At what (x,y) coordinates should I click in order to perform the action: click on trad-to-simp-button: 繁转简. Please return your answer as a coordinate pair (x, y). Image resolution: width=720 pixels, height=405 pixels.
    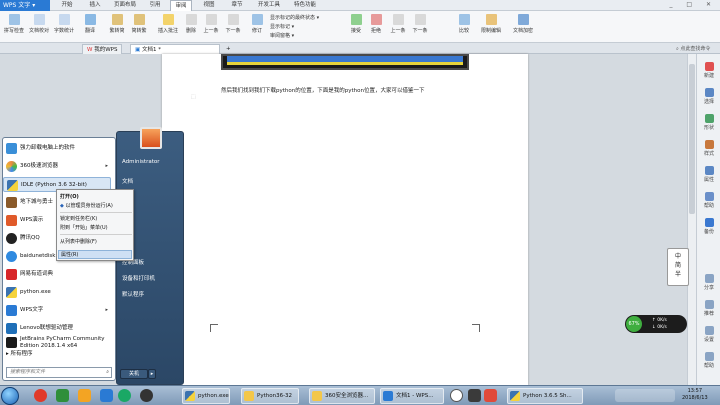
    Looking at the image, I should click on (117, 24).